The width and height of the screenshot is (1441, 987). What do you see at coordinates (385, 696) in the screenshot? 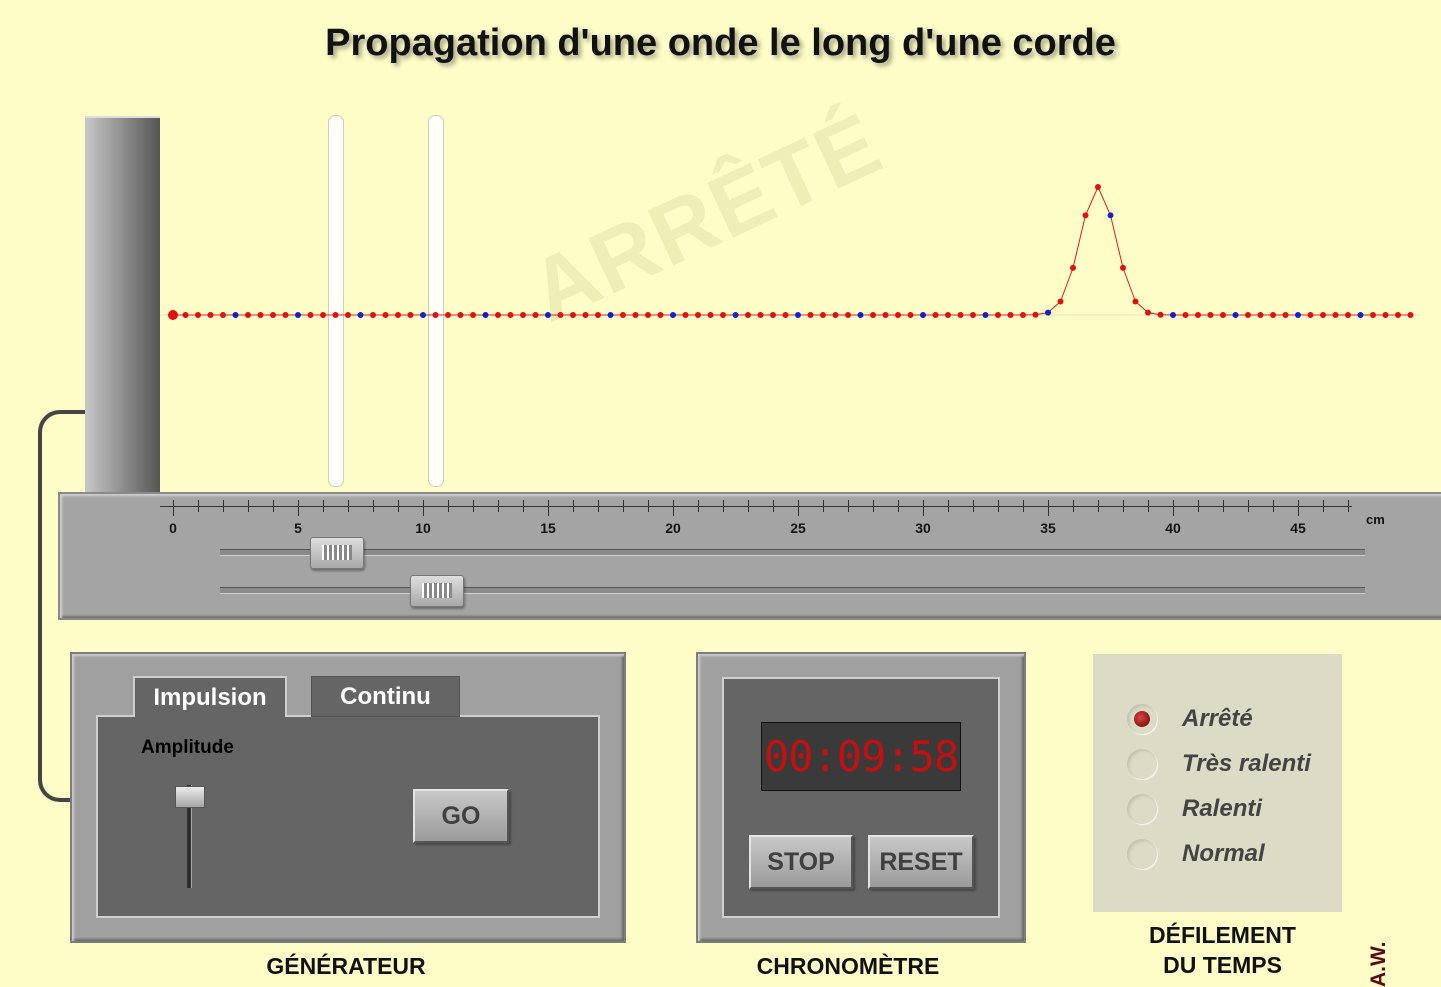
I see `tab-continu: Continu` at bounding box center [385, 696].